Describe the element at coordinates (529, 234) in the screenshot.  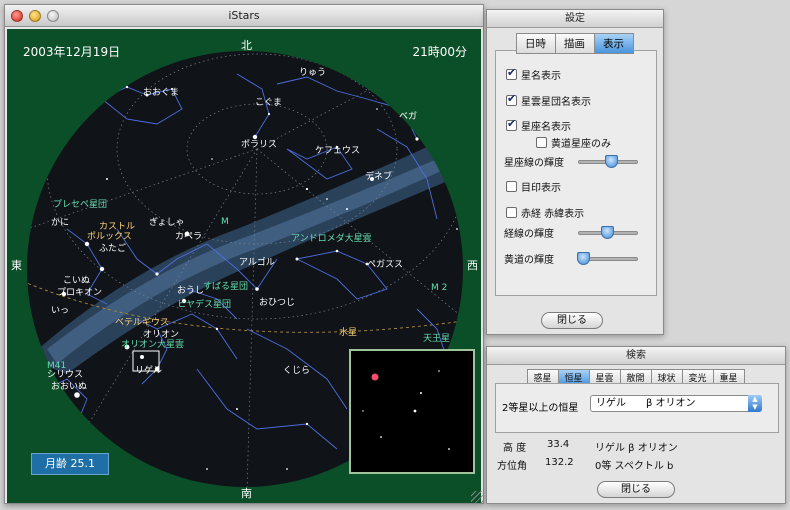
I see `meridian-brightness-label: 経線の輝度` at that location.